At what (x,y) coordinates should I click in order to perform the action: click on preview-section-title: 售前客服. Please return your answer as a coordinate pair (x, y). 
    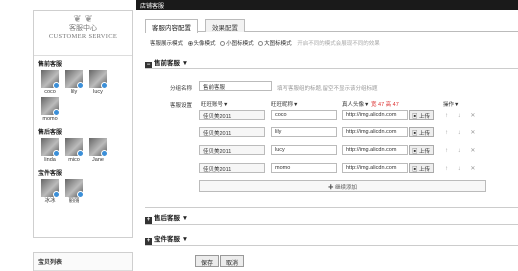
    Looking at the image, I should click on (50, 65).